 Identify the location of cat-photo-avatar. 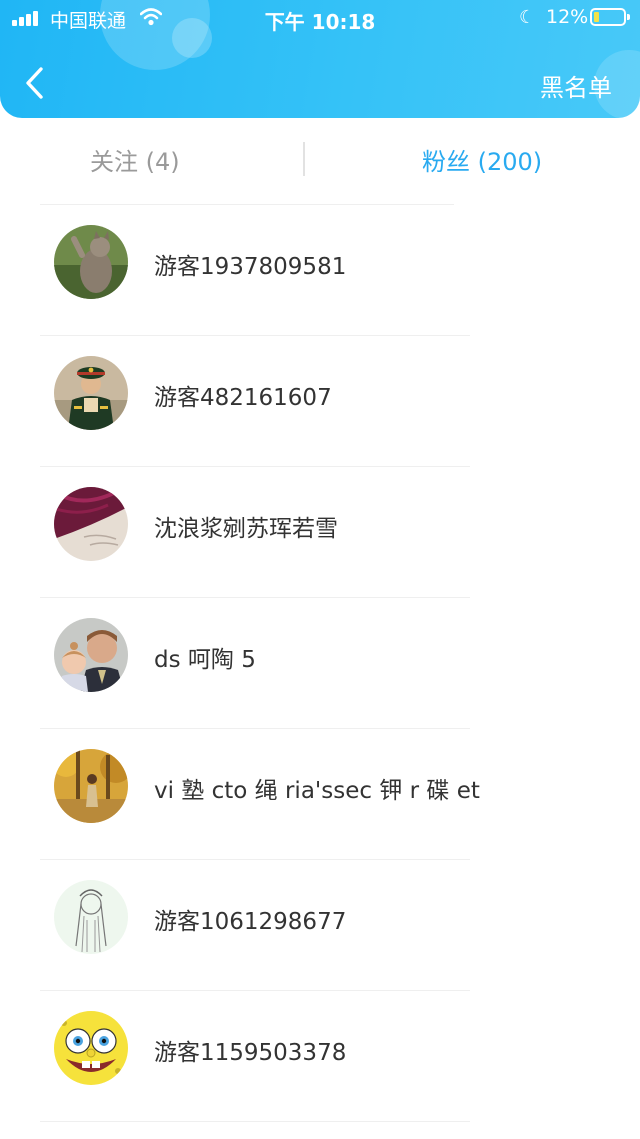
(91, 262).